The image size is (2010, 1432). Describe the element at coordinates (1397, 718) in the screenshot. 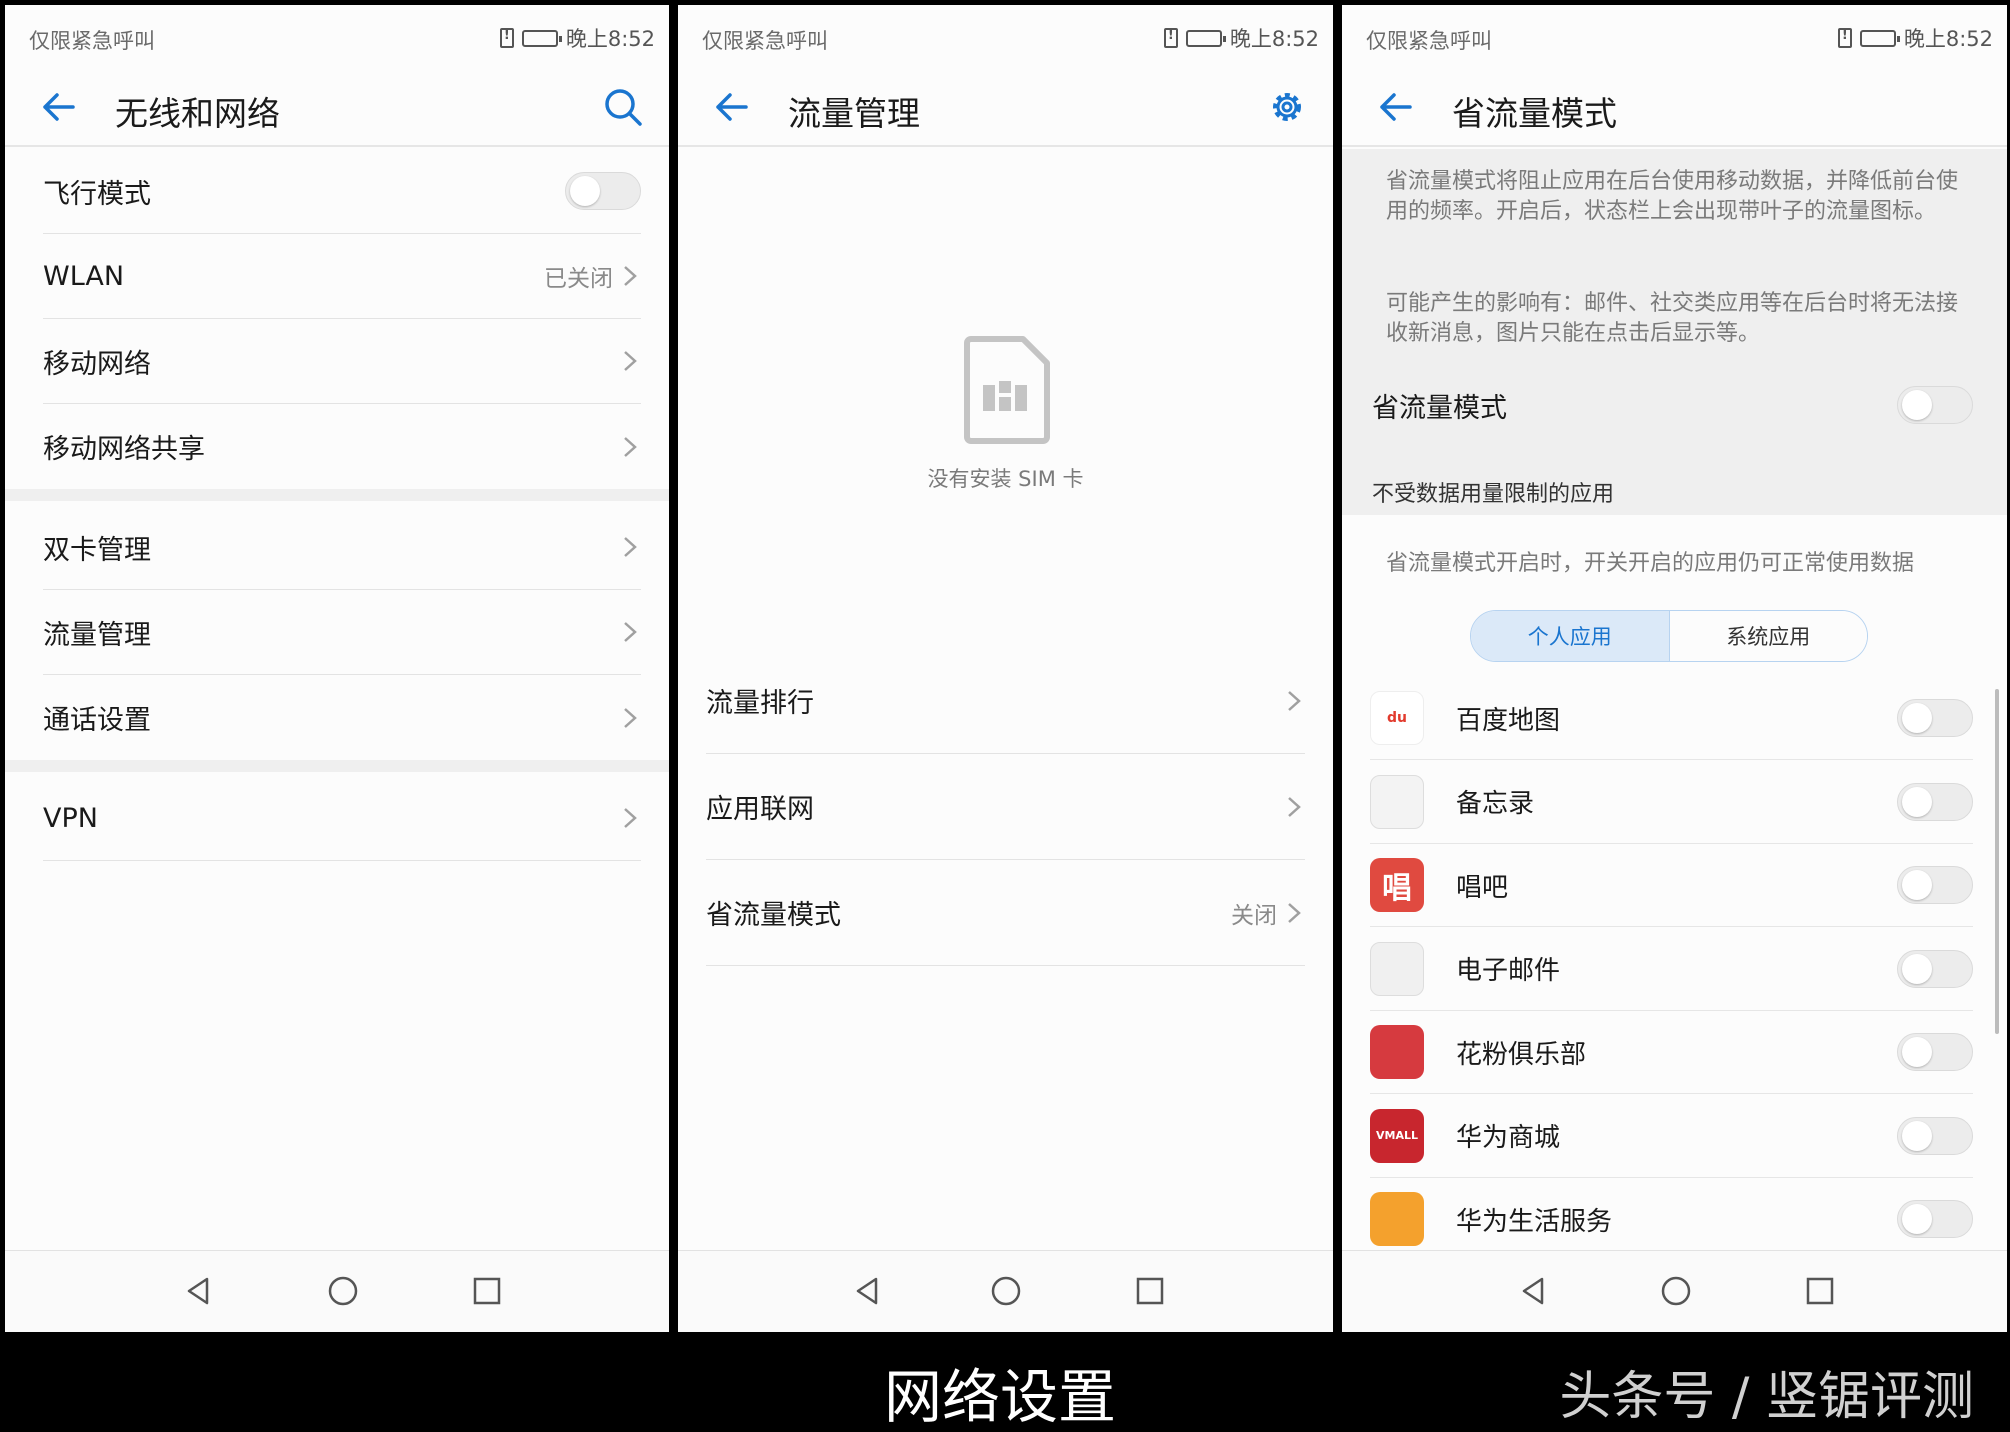

I see `baidu-map-icon: du` at that location.